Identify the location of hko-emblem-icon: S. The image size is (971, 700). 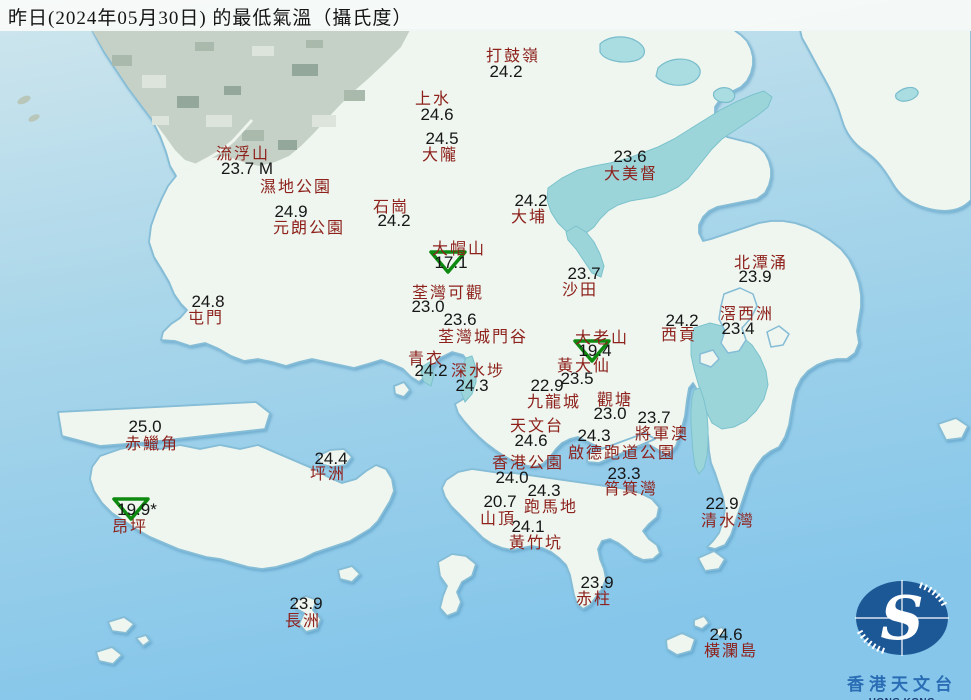
(902, 618).